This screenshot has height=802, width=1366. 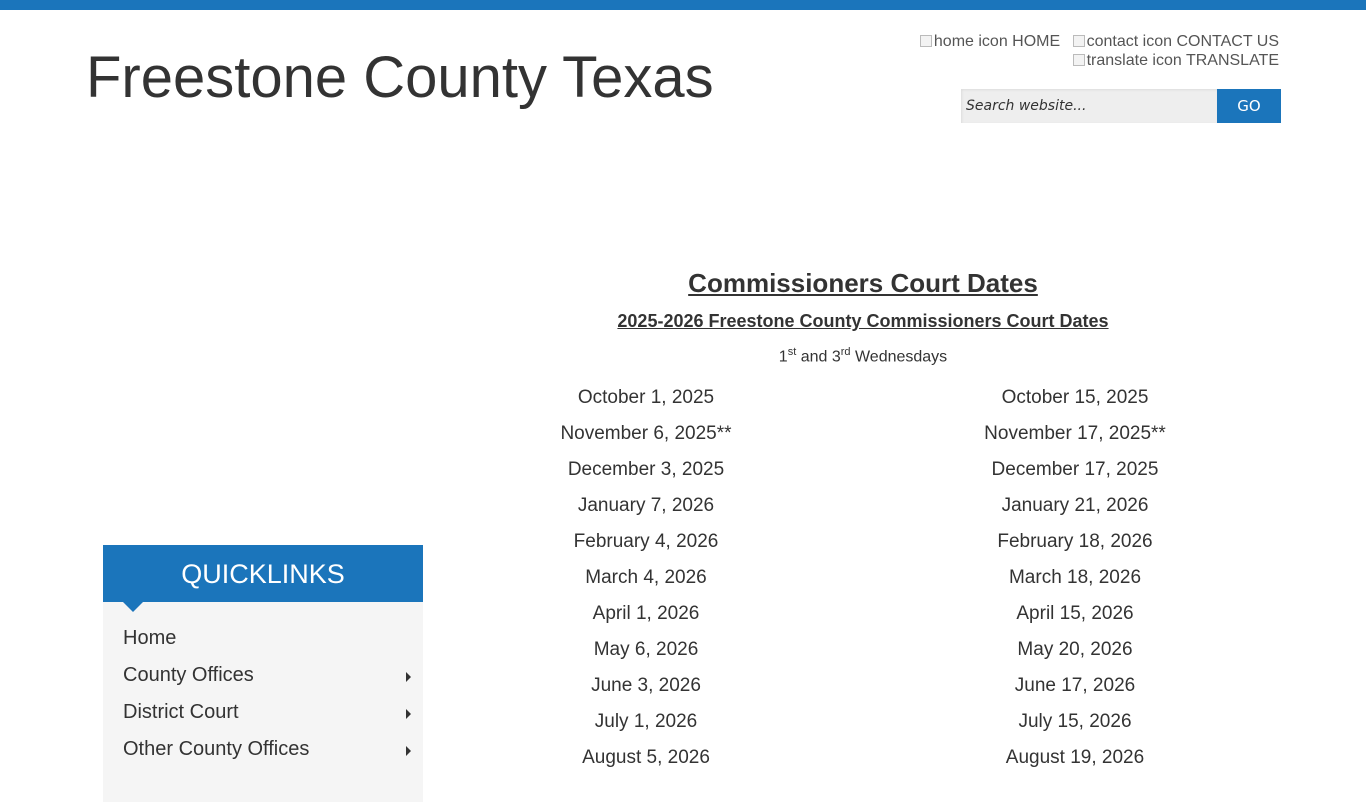 I want to click on date-row: May 6, 2026 May 20, 2026, so click(x=863, y=650).